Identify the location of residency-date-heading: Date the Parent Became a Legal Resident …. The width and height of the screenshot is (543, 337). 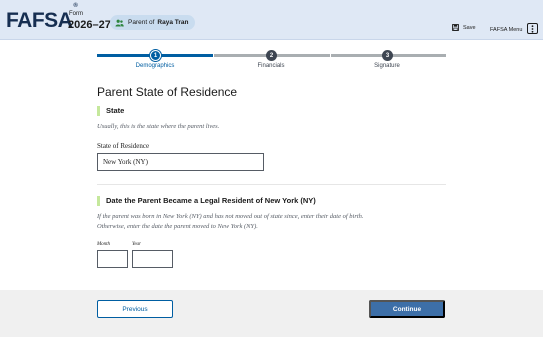
(206, 201).